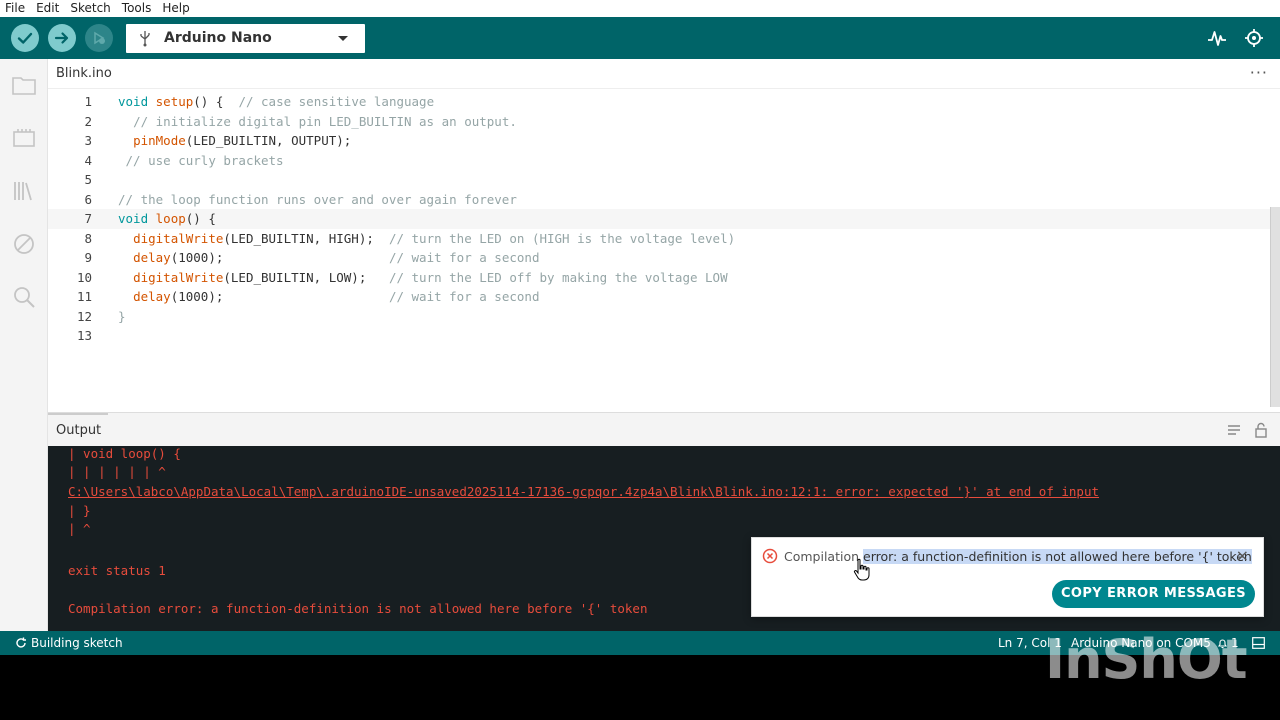  Describe the element at coordinates (1275, 307) in the screenshot. I see `editor-scrollbar` at that location.